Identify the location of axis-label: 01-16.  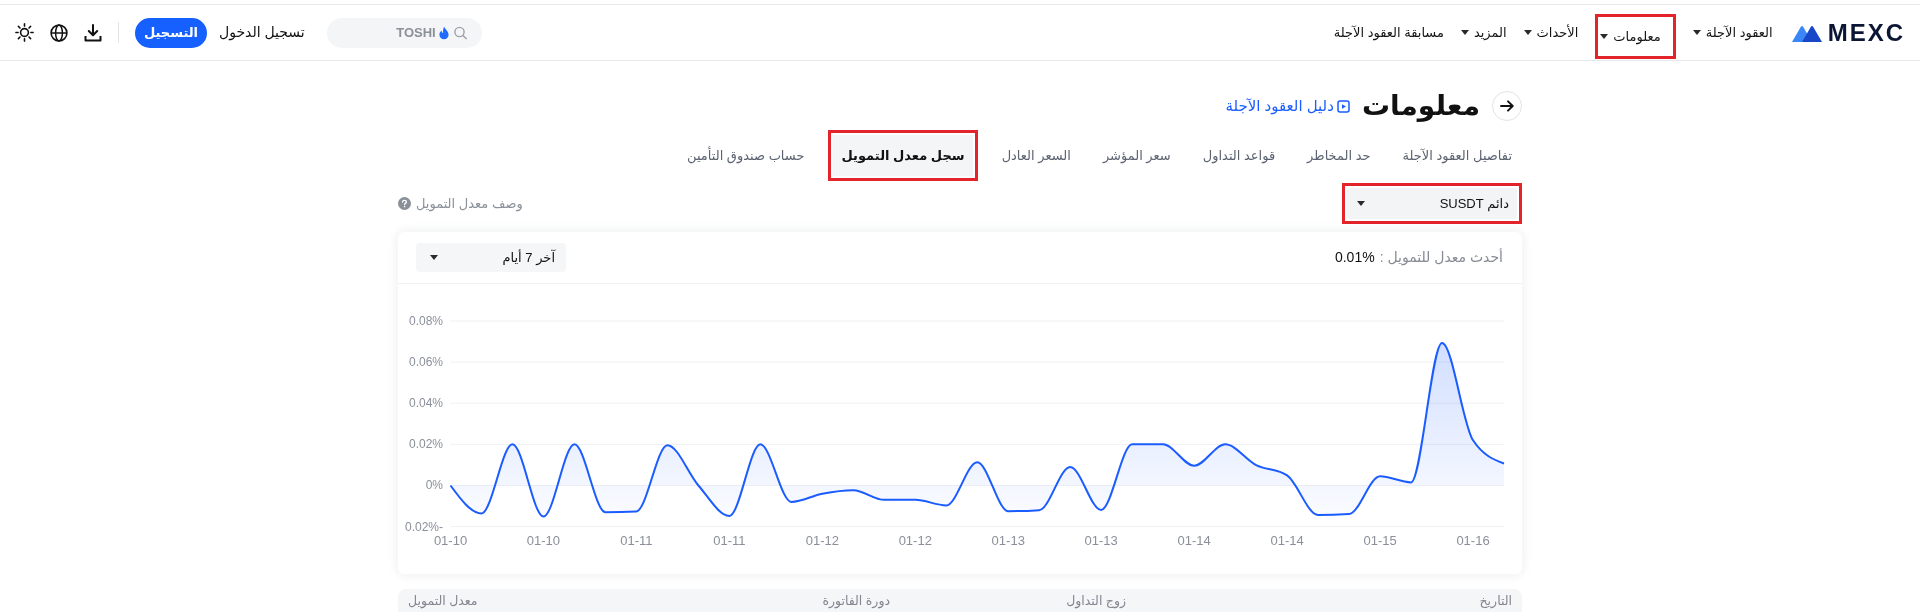
(1473, 540).